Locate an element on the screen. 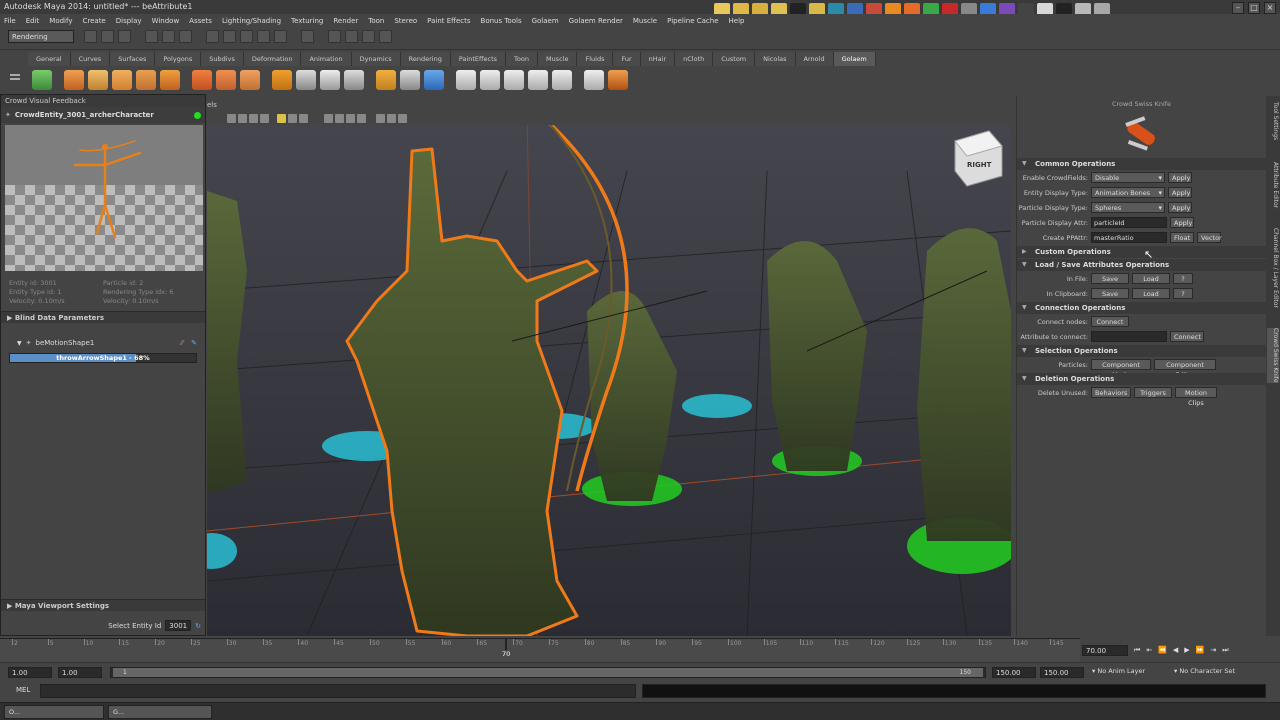  snap-view-icon is located at coordinates (263, 36).